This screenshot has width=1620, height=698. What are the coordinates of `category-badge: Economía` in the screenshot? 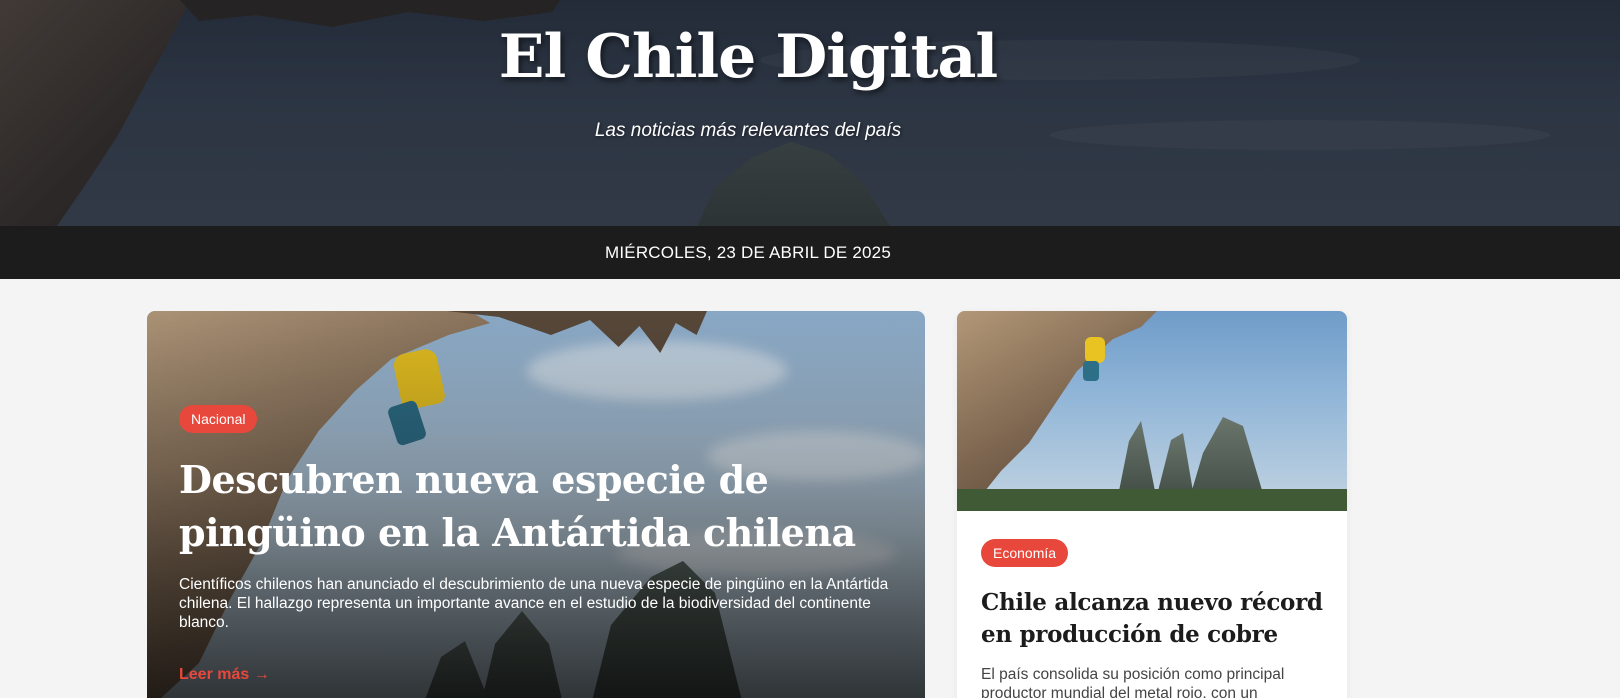 It's located at (1025, 553).